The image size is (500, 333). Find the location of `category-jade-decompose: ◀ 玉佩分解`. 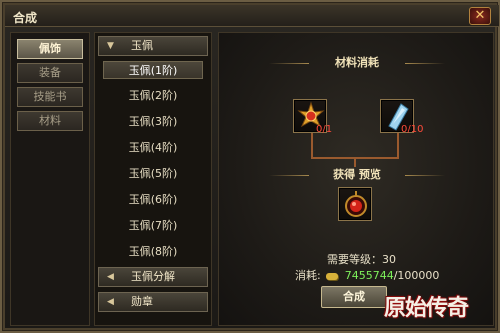

category-jade-decompose: ◀ 玉佩分解 is located at coordinates (153, 277).